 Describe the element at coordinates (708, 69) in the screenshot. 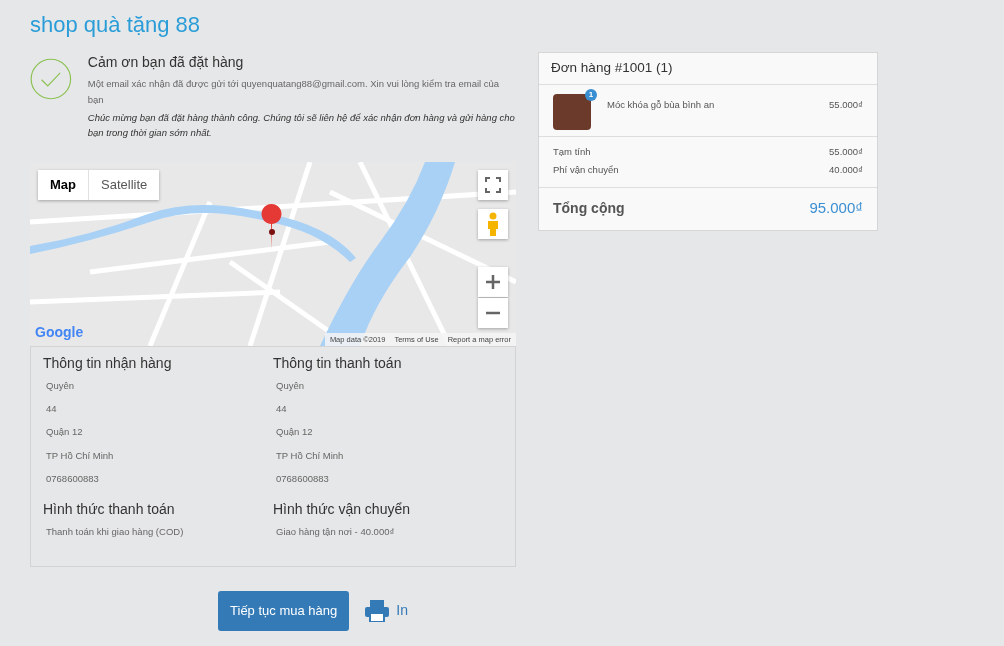

I see `order-title: Đơn hàng #1001 (1)` at that location.